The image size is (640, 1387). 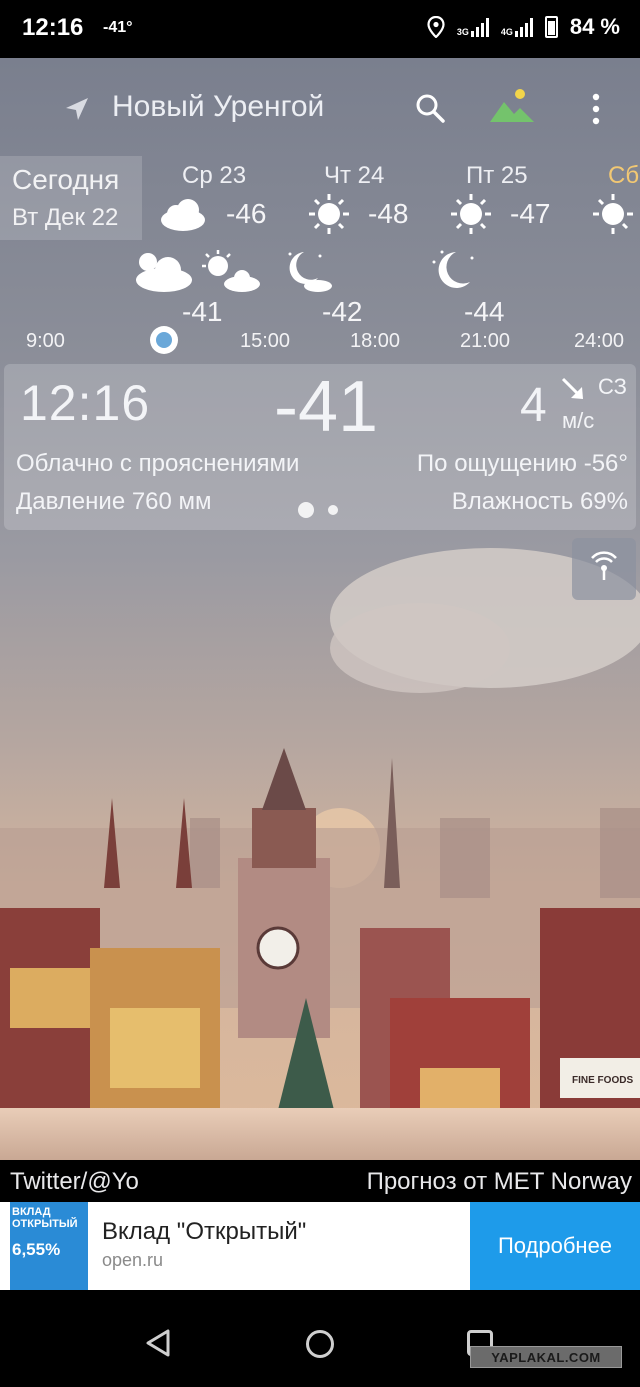 I want to click on hour-label: 24:00, so click(x=599, y=341).